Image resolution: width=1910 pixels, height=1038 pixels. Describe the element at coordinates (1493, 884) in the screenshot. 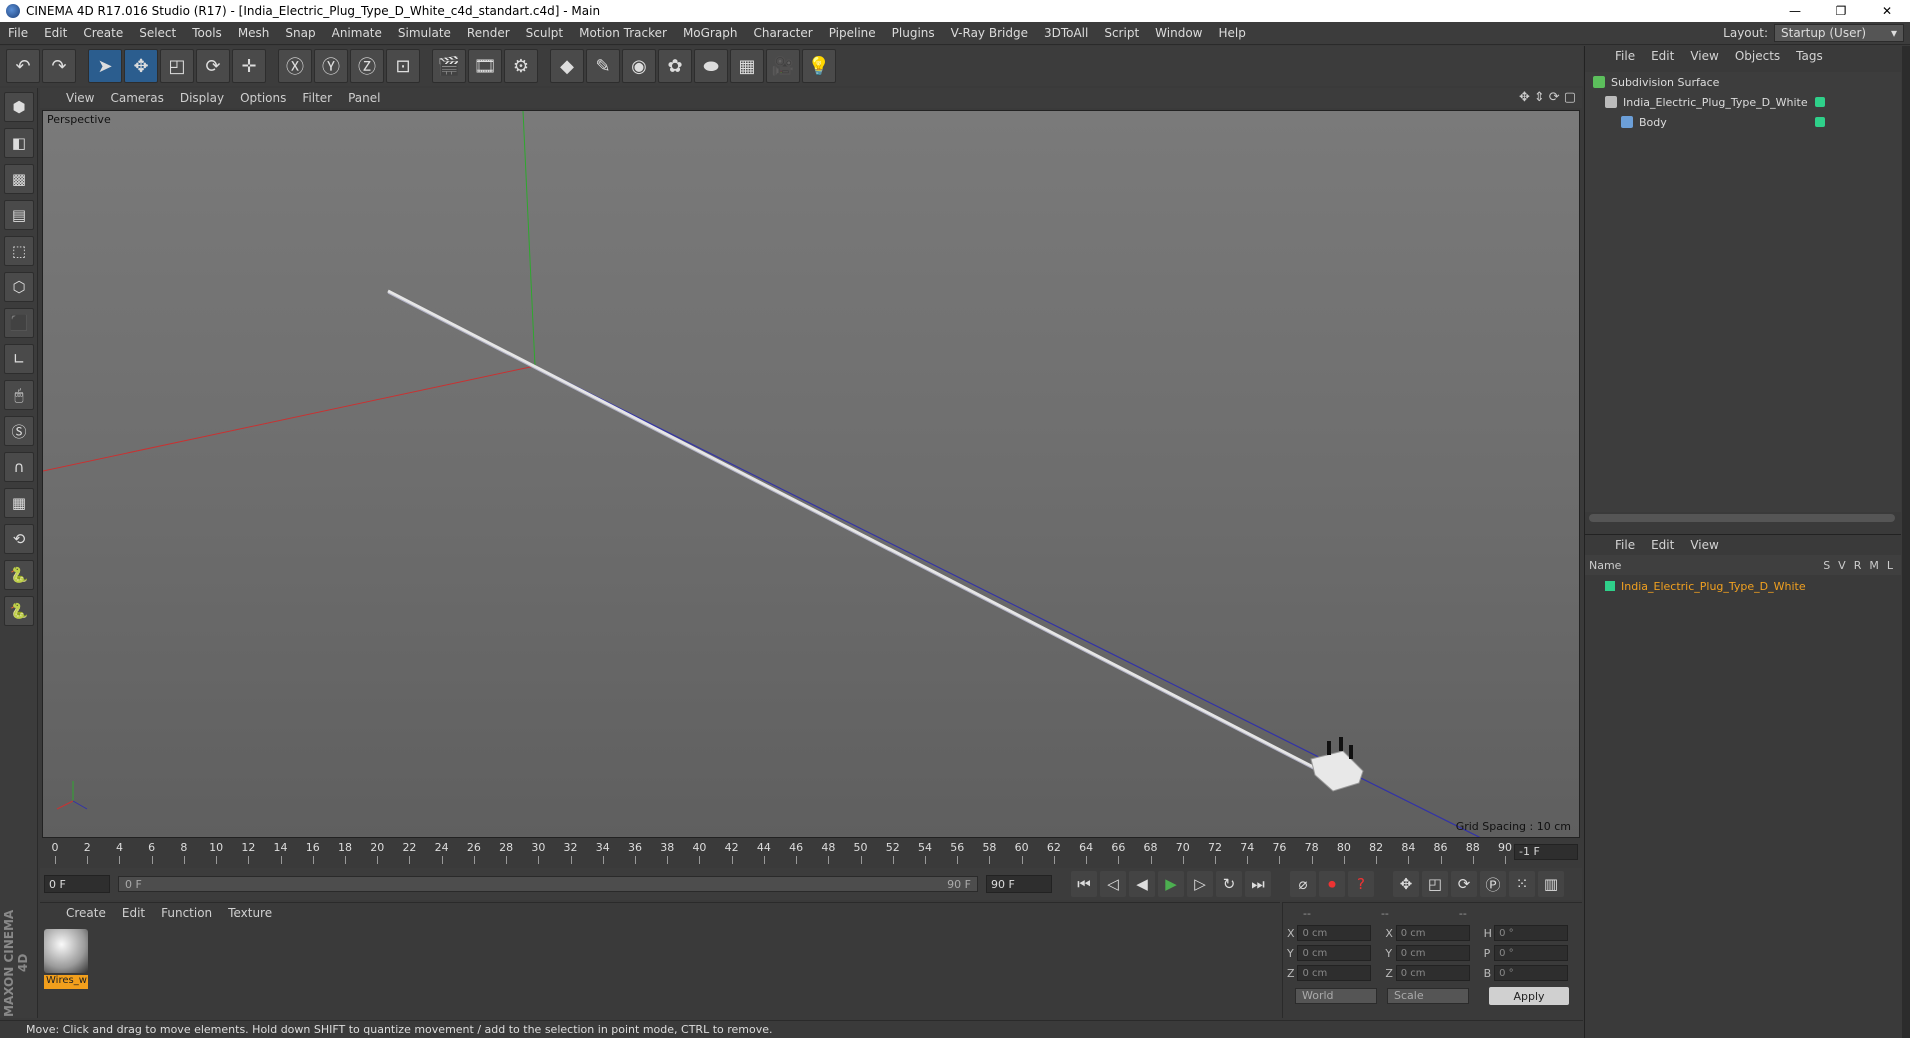

I see `key-parameter-button: Ⓟ` at that location.